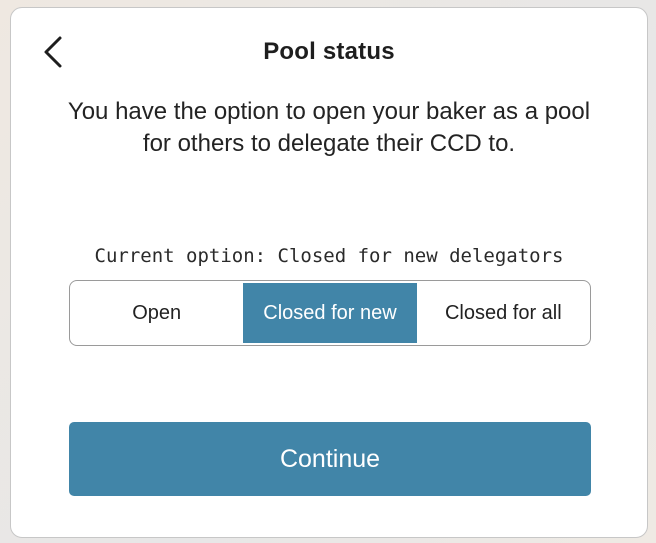 The image size is (656, 543). I want to click on continue-button: Continue, so click(330, 459).